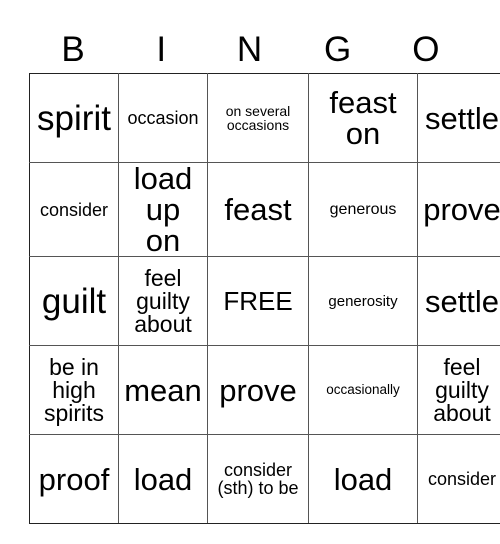  Describe the element at coordinates (163, 209) in the screenshot. I see `bingo-cell: load up on` at that location.